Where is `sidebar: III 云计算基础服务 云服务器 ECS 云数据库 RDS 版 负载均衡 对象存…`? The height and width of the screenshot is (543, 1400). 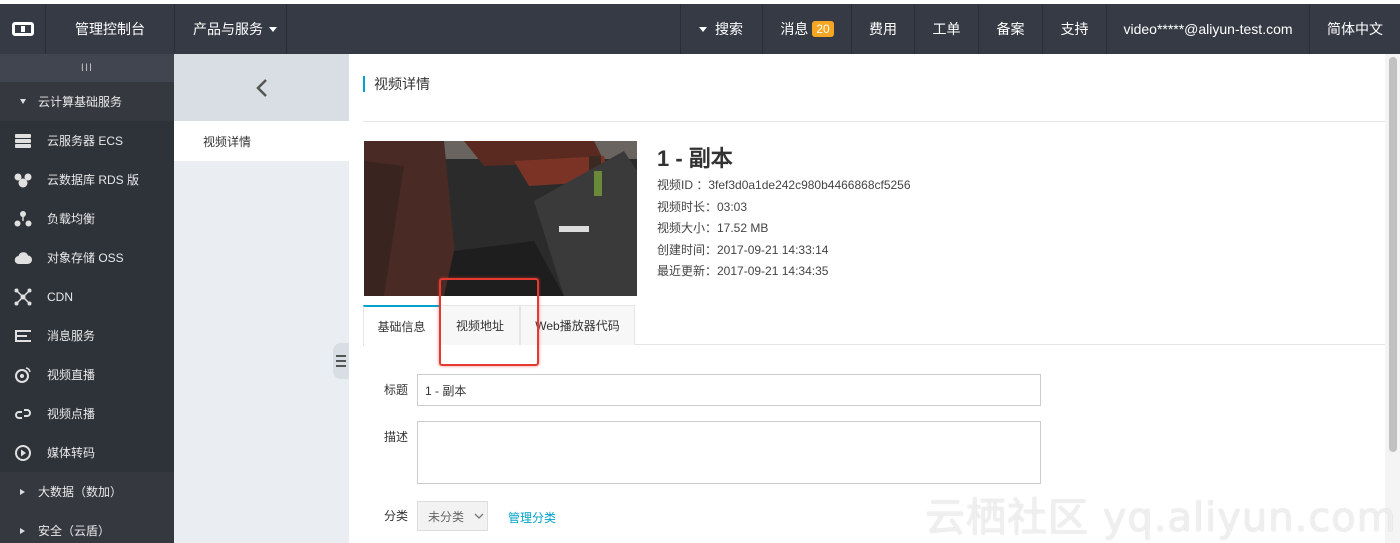
sidebar: III 云计算基础服务 云服务器 ECS 云数据库 RDS 版 负载均衡 对象存… is located at coordinates (87, 298).